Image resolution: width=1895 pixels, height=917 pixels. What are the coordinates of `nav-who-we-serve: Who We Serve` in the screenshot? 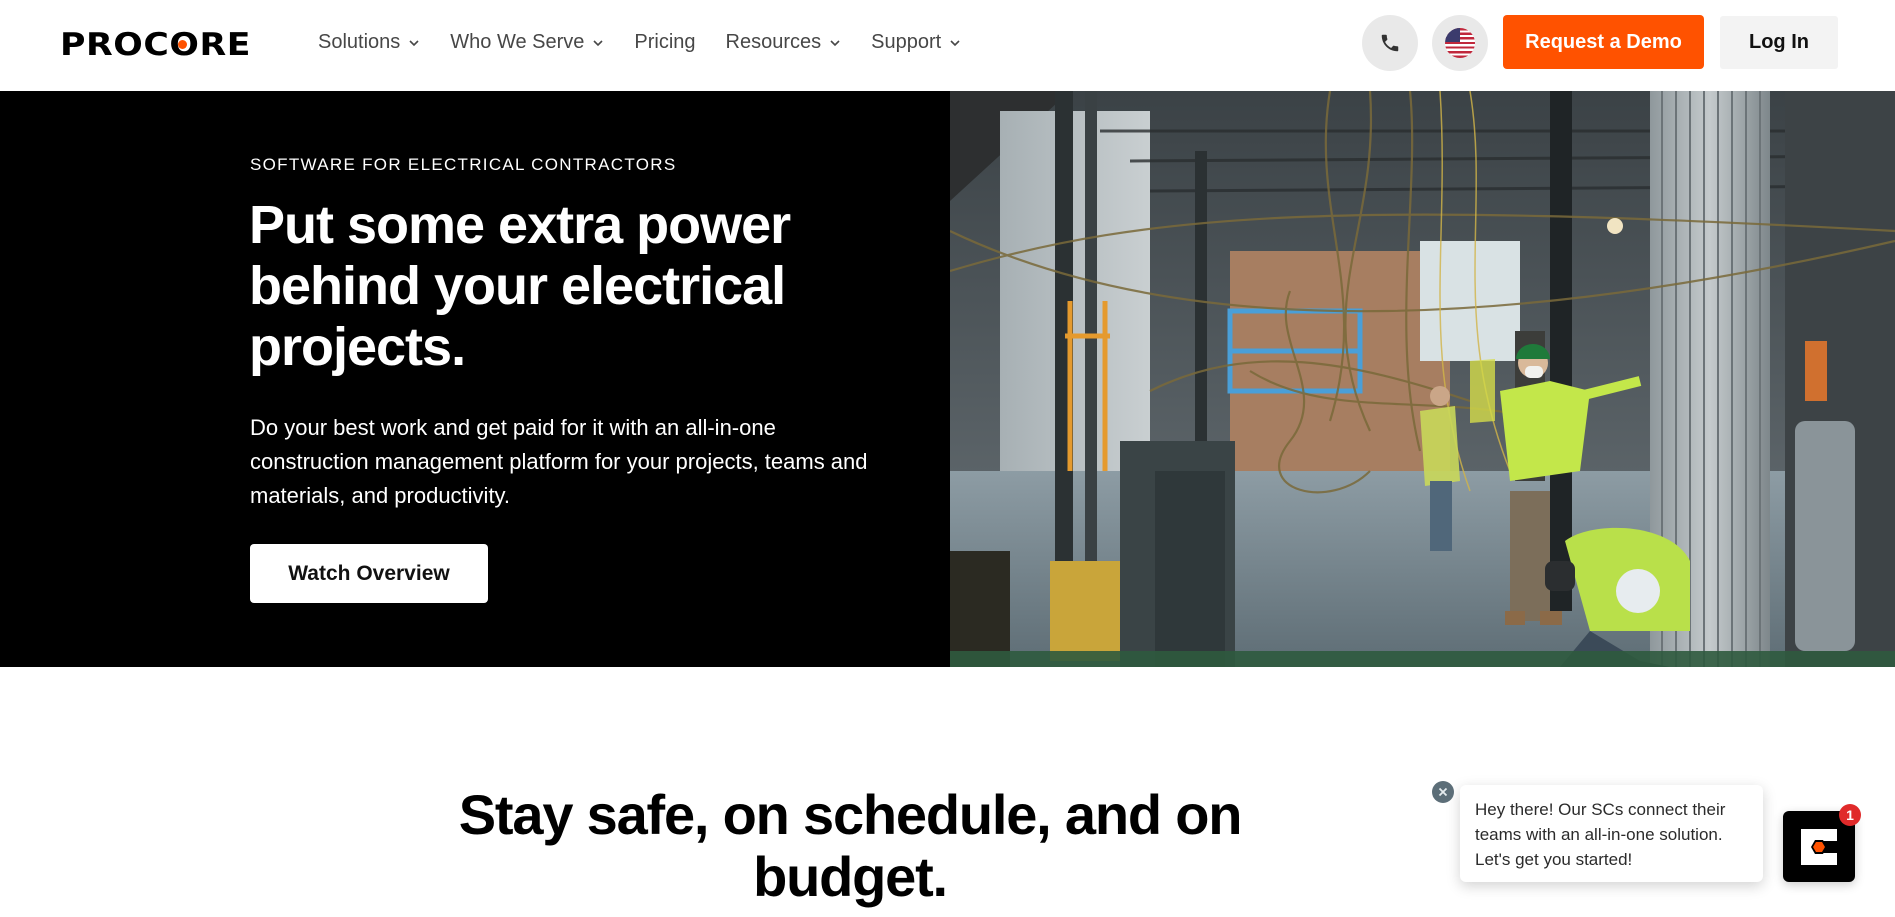 It's located at (527, 42).